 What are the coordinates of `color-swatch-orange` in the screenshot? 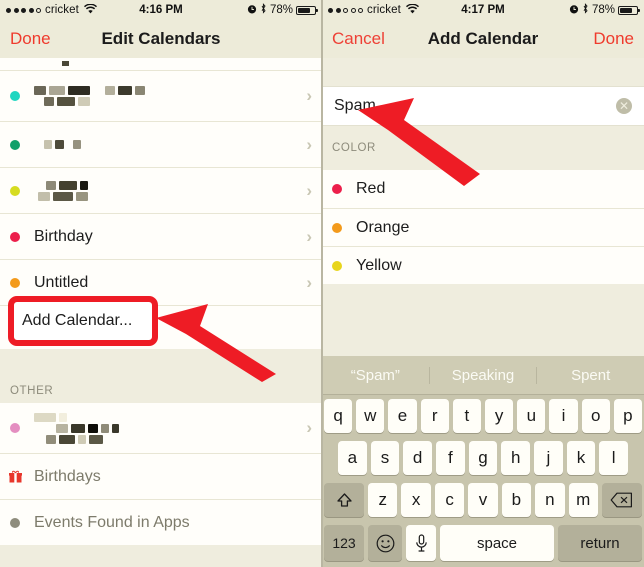 It's located at (337, 227).